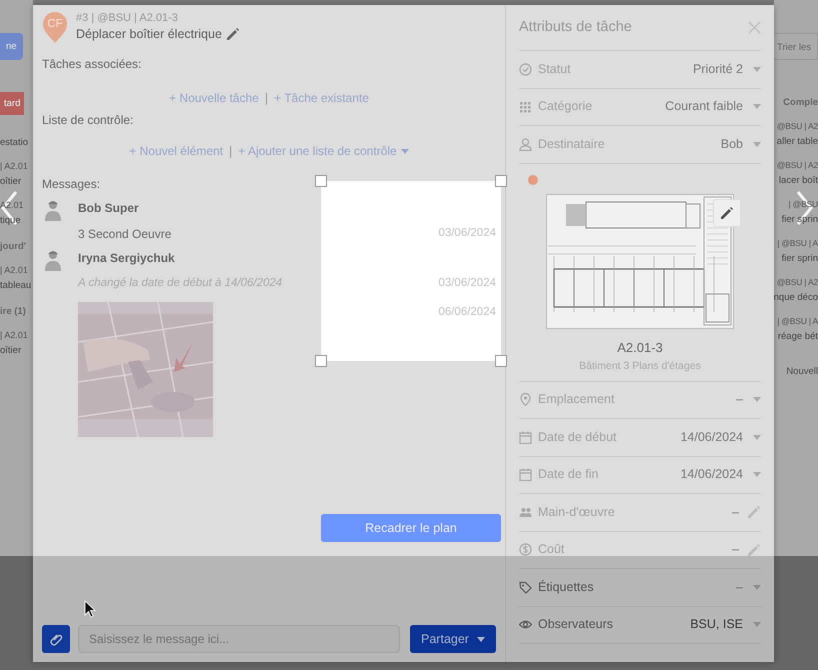 This screenshot has height=670, width=818. What do you see at coordinates (576, 399) in the screenshot?
I see `field-label: Emplacement` at bounding box center [576, 399].